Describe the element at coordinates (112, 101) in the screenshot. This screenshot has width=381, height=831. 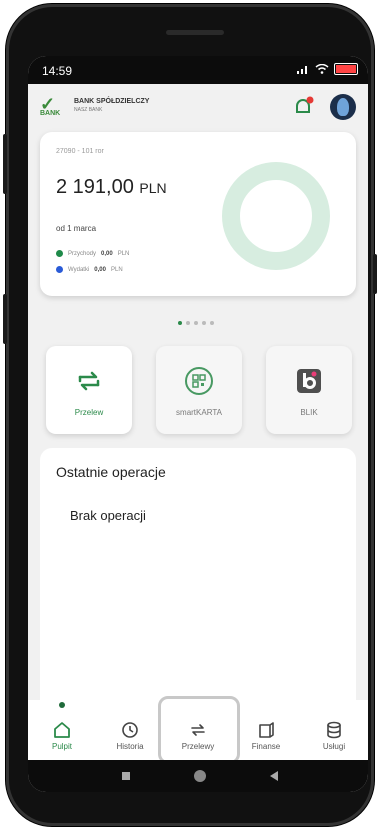
I see `bank-name: BANK SPÓŁDZIELCZY` at that location.